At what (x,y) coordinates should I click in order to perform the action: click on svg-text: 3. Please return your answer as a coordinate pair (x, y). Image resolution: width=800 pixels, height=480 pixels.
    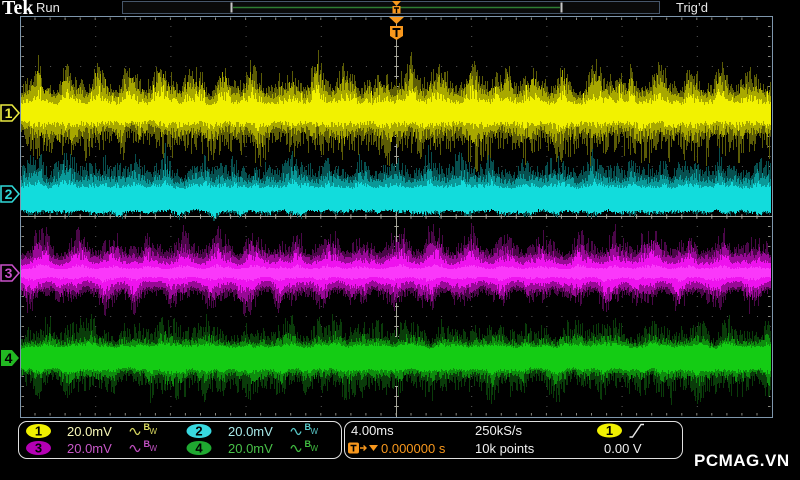
    Looking at the image, I should click on (9, 273).